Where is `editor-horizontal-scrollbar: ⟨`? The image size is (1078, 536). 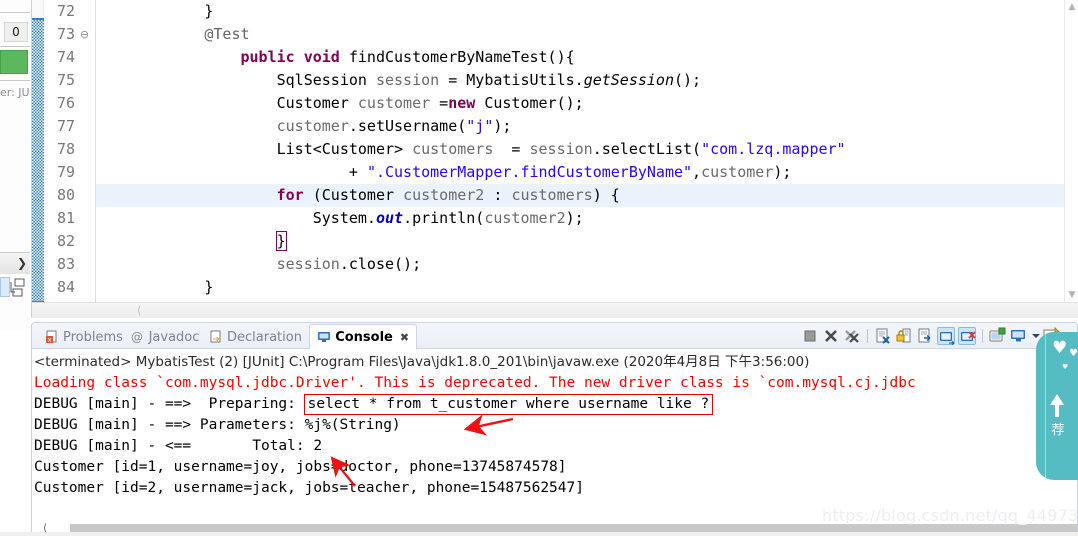 editor-horizontal-scrollbar: ⟨ is located at coordinates (555, 310).